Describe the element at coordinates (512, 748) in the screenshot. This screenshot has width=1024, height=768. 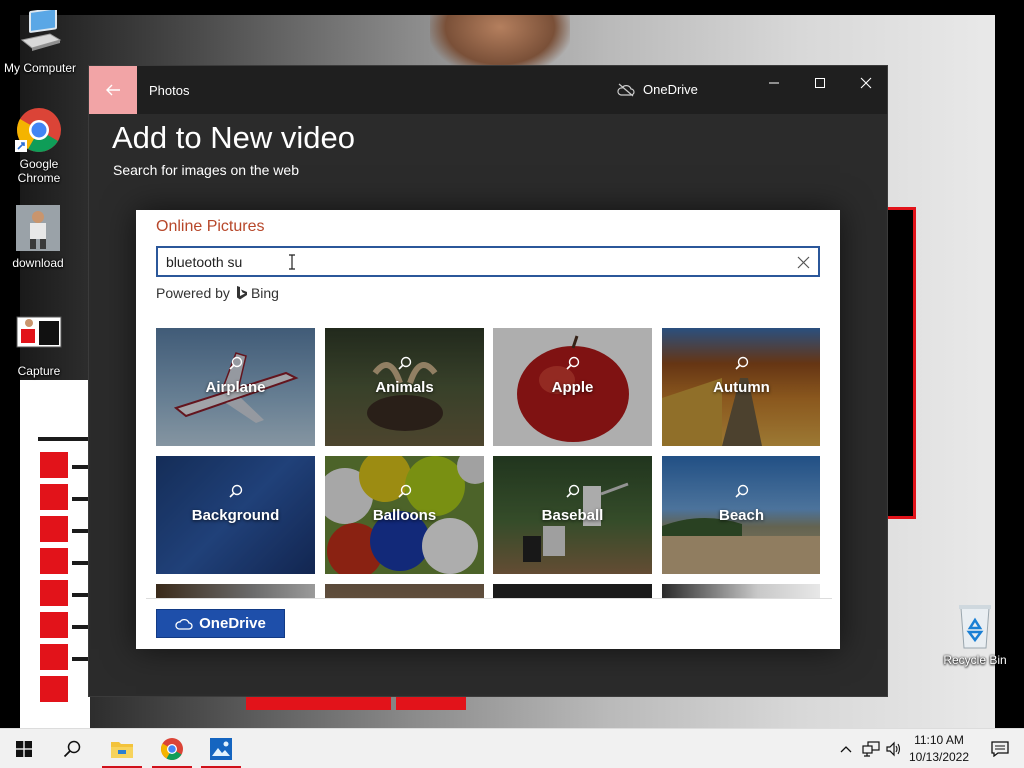
I see `taskbar: 11:10 AM 10/13/2022` at that location.